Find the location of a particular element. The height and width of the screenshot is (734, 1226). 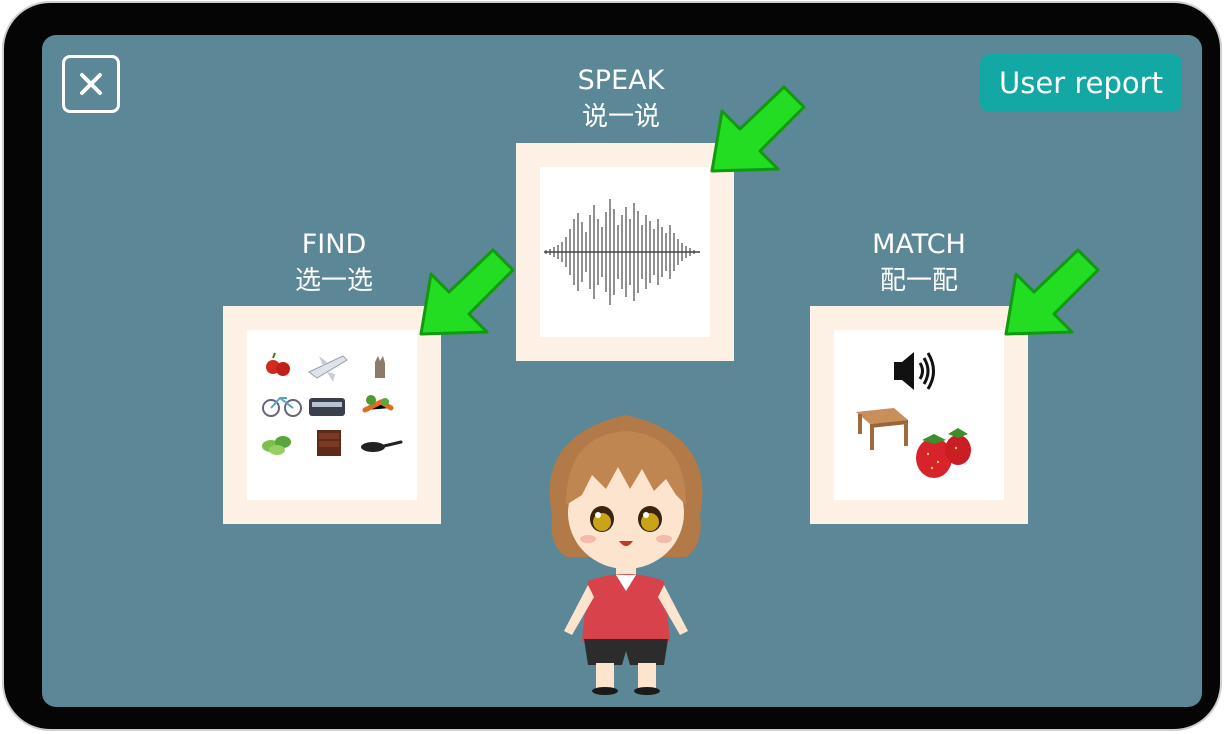

close-button is located at coordinates (91, 84).